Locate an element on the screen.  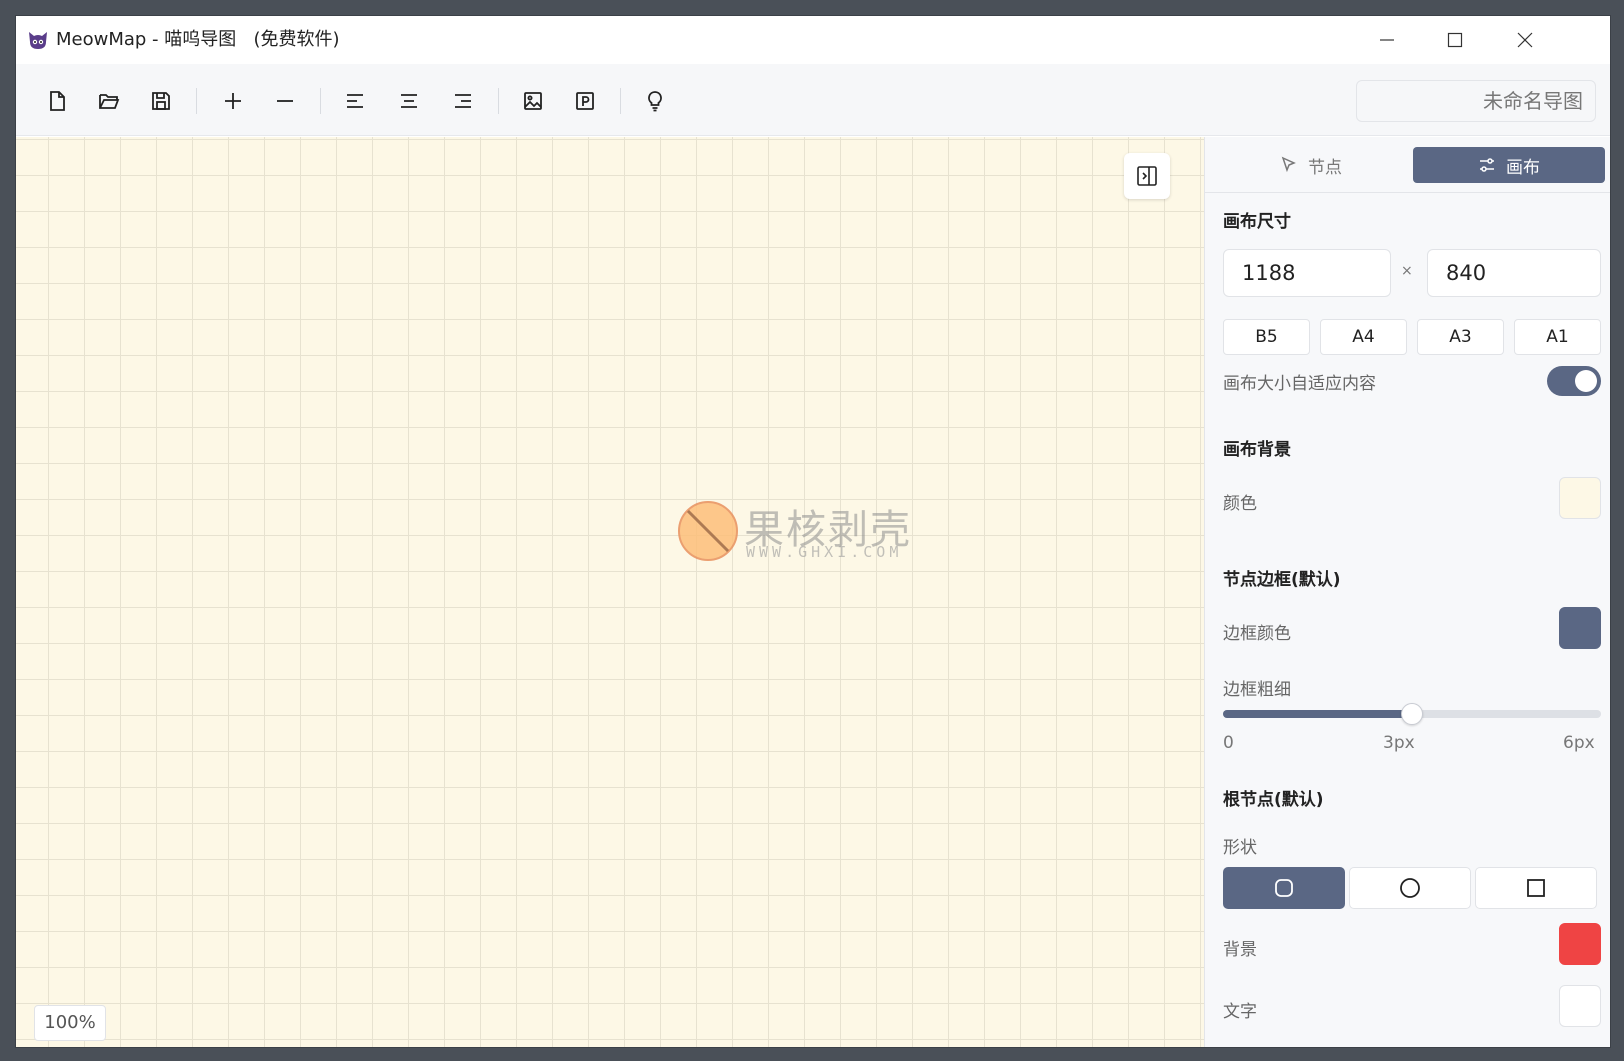
cat-logo-icon is located at coordinates (38, 40).